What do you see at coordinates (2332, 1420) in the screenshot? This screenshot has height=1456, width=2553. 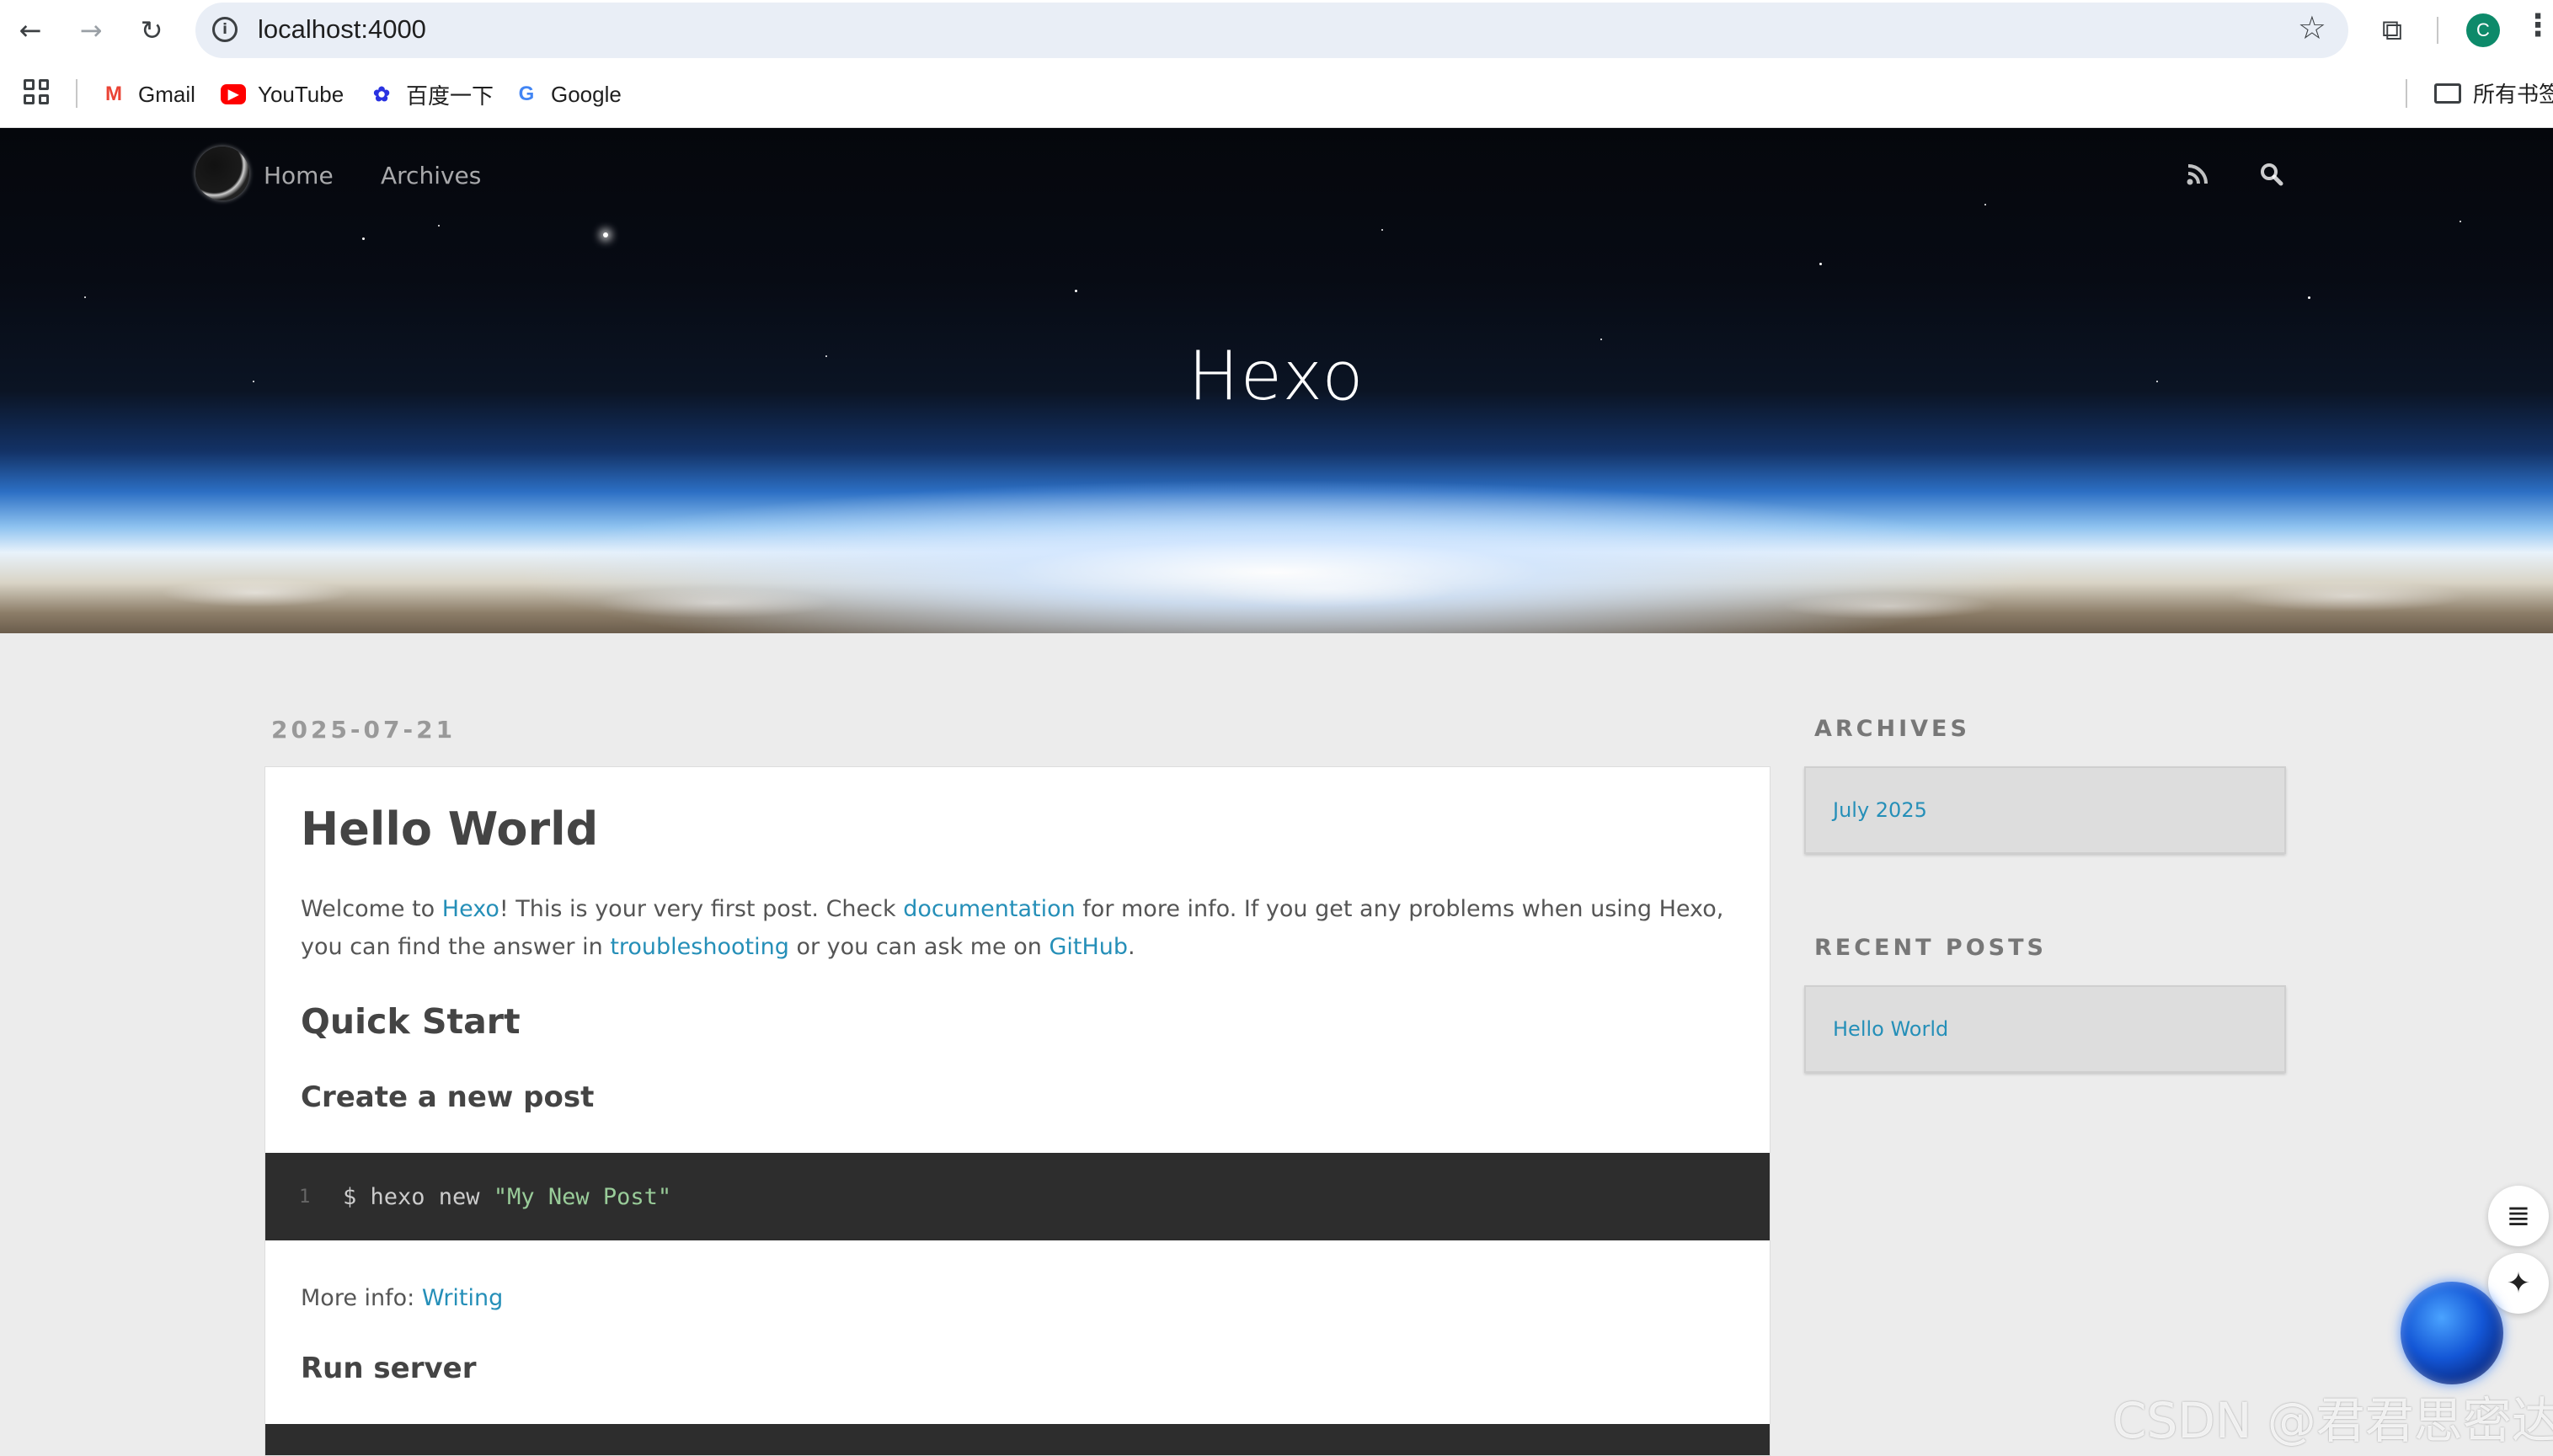 I see `csdn-watermark: CSDN @君君思密达` at bounding box center [2332, 1420].